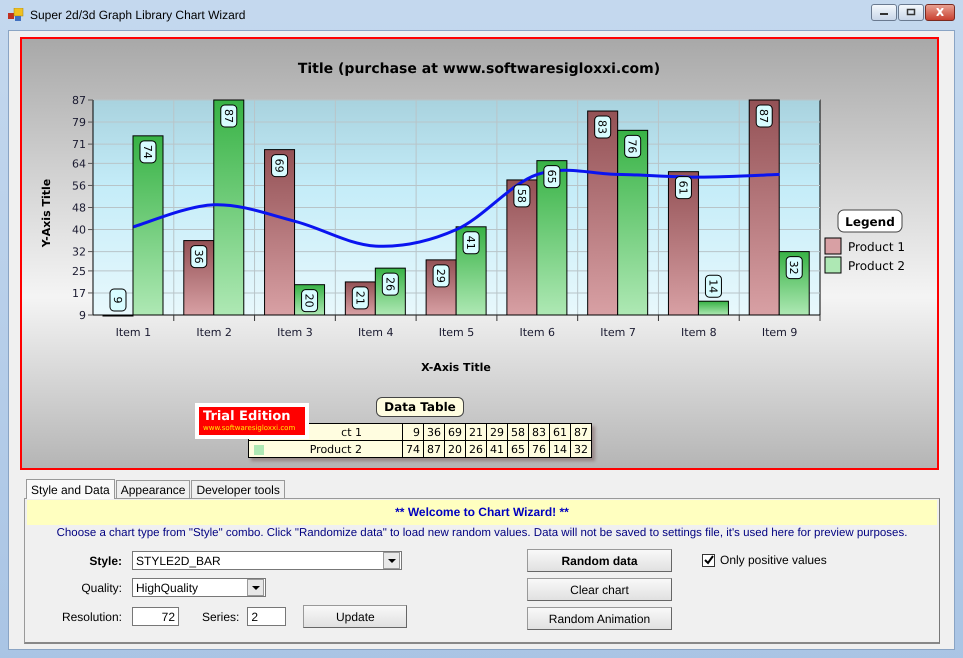  Describe the element at coordinates (221, 617) in the screenshot. I see `field-label: Series:` at that location.